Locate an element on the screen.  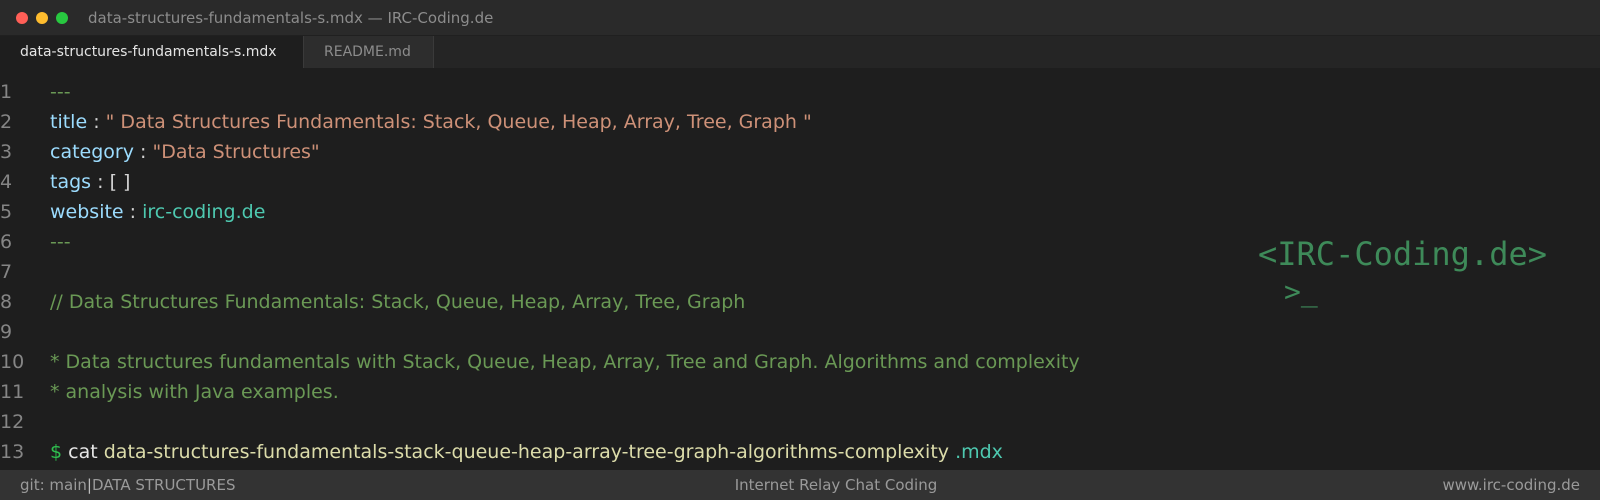
prompt-symbol: $ is located at coordinates (56, 452).